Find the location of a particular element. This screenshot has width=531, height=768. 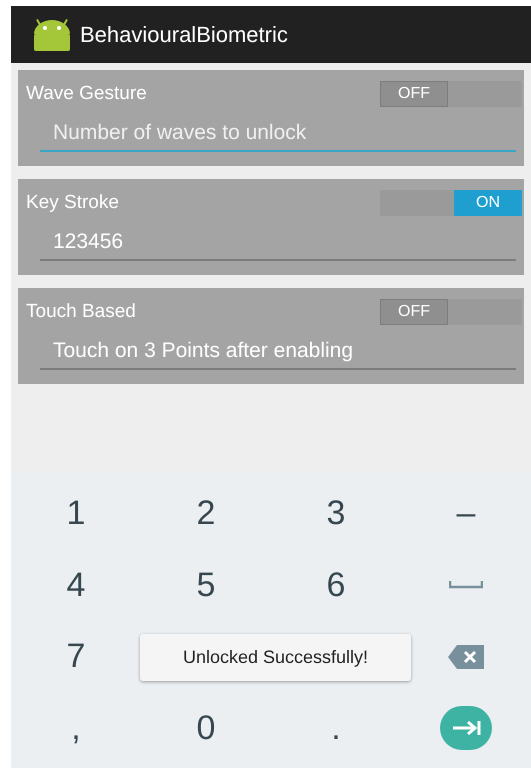

setting-label: Wave Gesture is located at coordinates (86, 94).